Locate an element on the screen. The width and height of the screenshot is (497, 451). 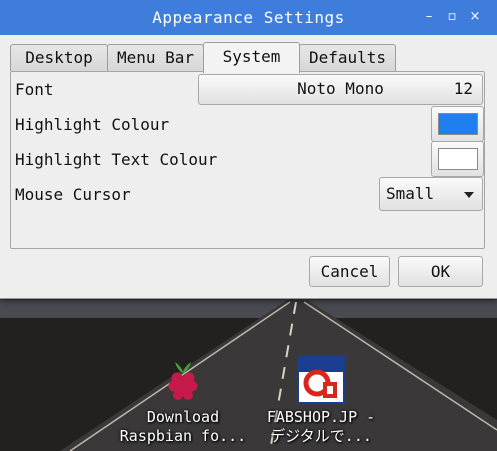
highlight-colour-label: Highlight Colour is located at coordinates (92, 124).